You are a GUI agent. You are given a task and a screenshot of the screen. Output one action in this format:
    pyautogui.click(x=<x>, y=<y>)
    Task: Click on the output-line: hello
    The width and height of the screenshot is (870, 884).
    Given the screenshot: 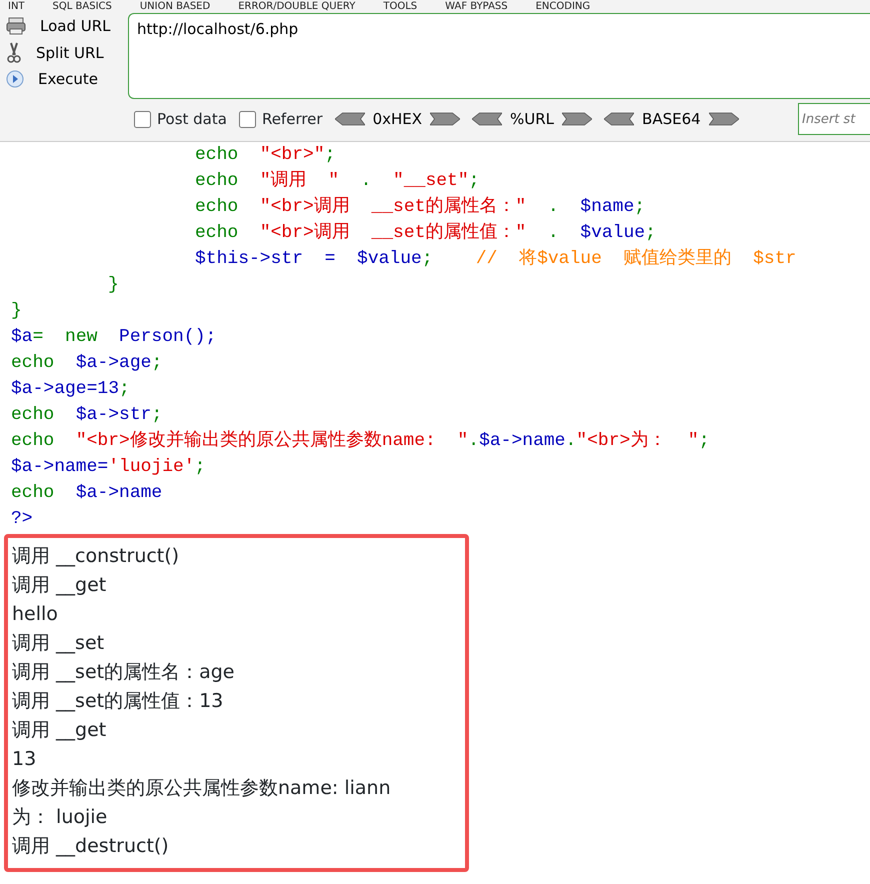 What is the action you would take?
    pyautogui.click(x=35, y=614)
    